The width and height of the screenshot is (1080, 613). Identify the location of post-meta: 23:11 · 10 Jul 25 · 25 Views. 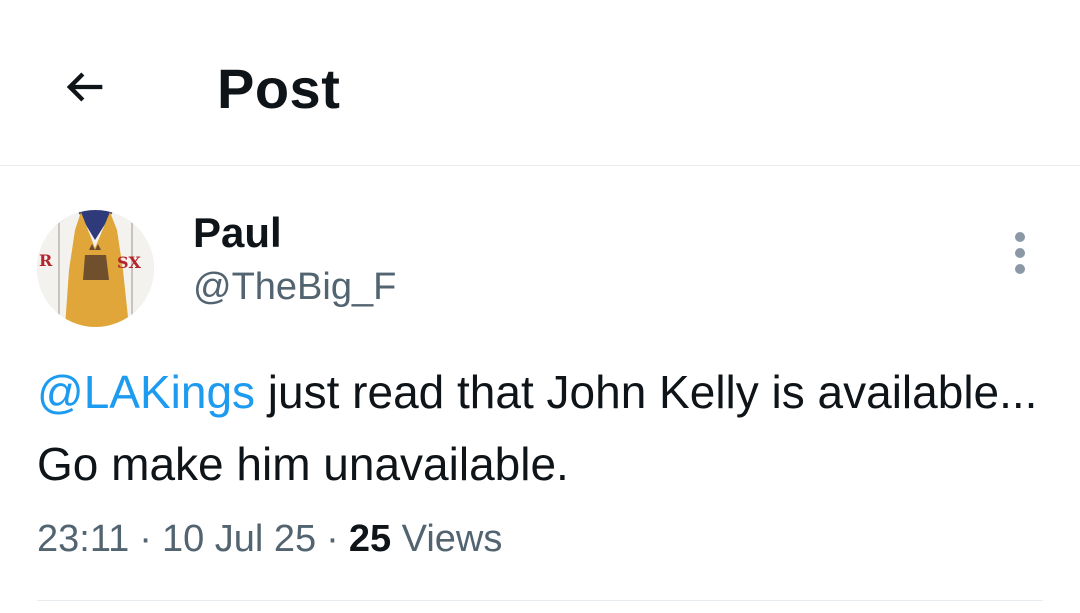
(269, 539).